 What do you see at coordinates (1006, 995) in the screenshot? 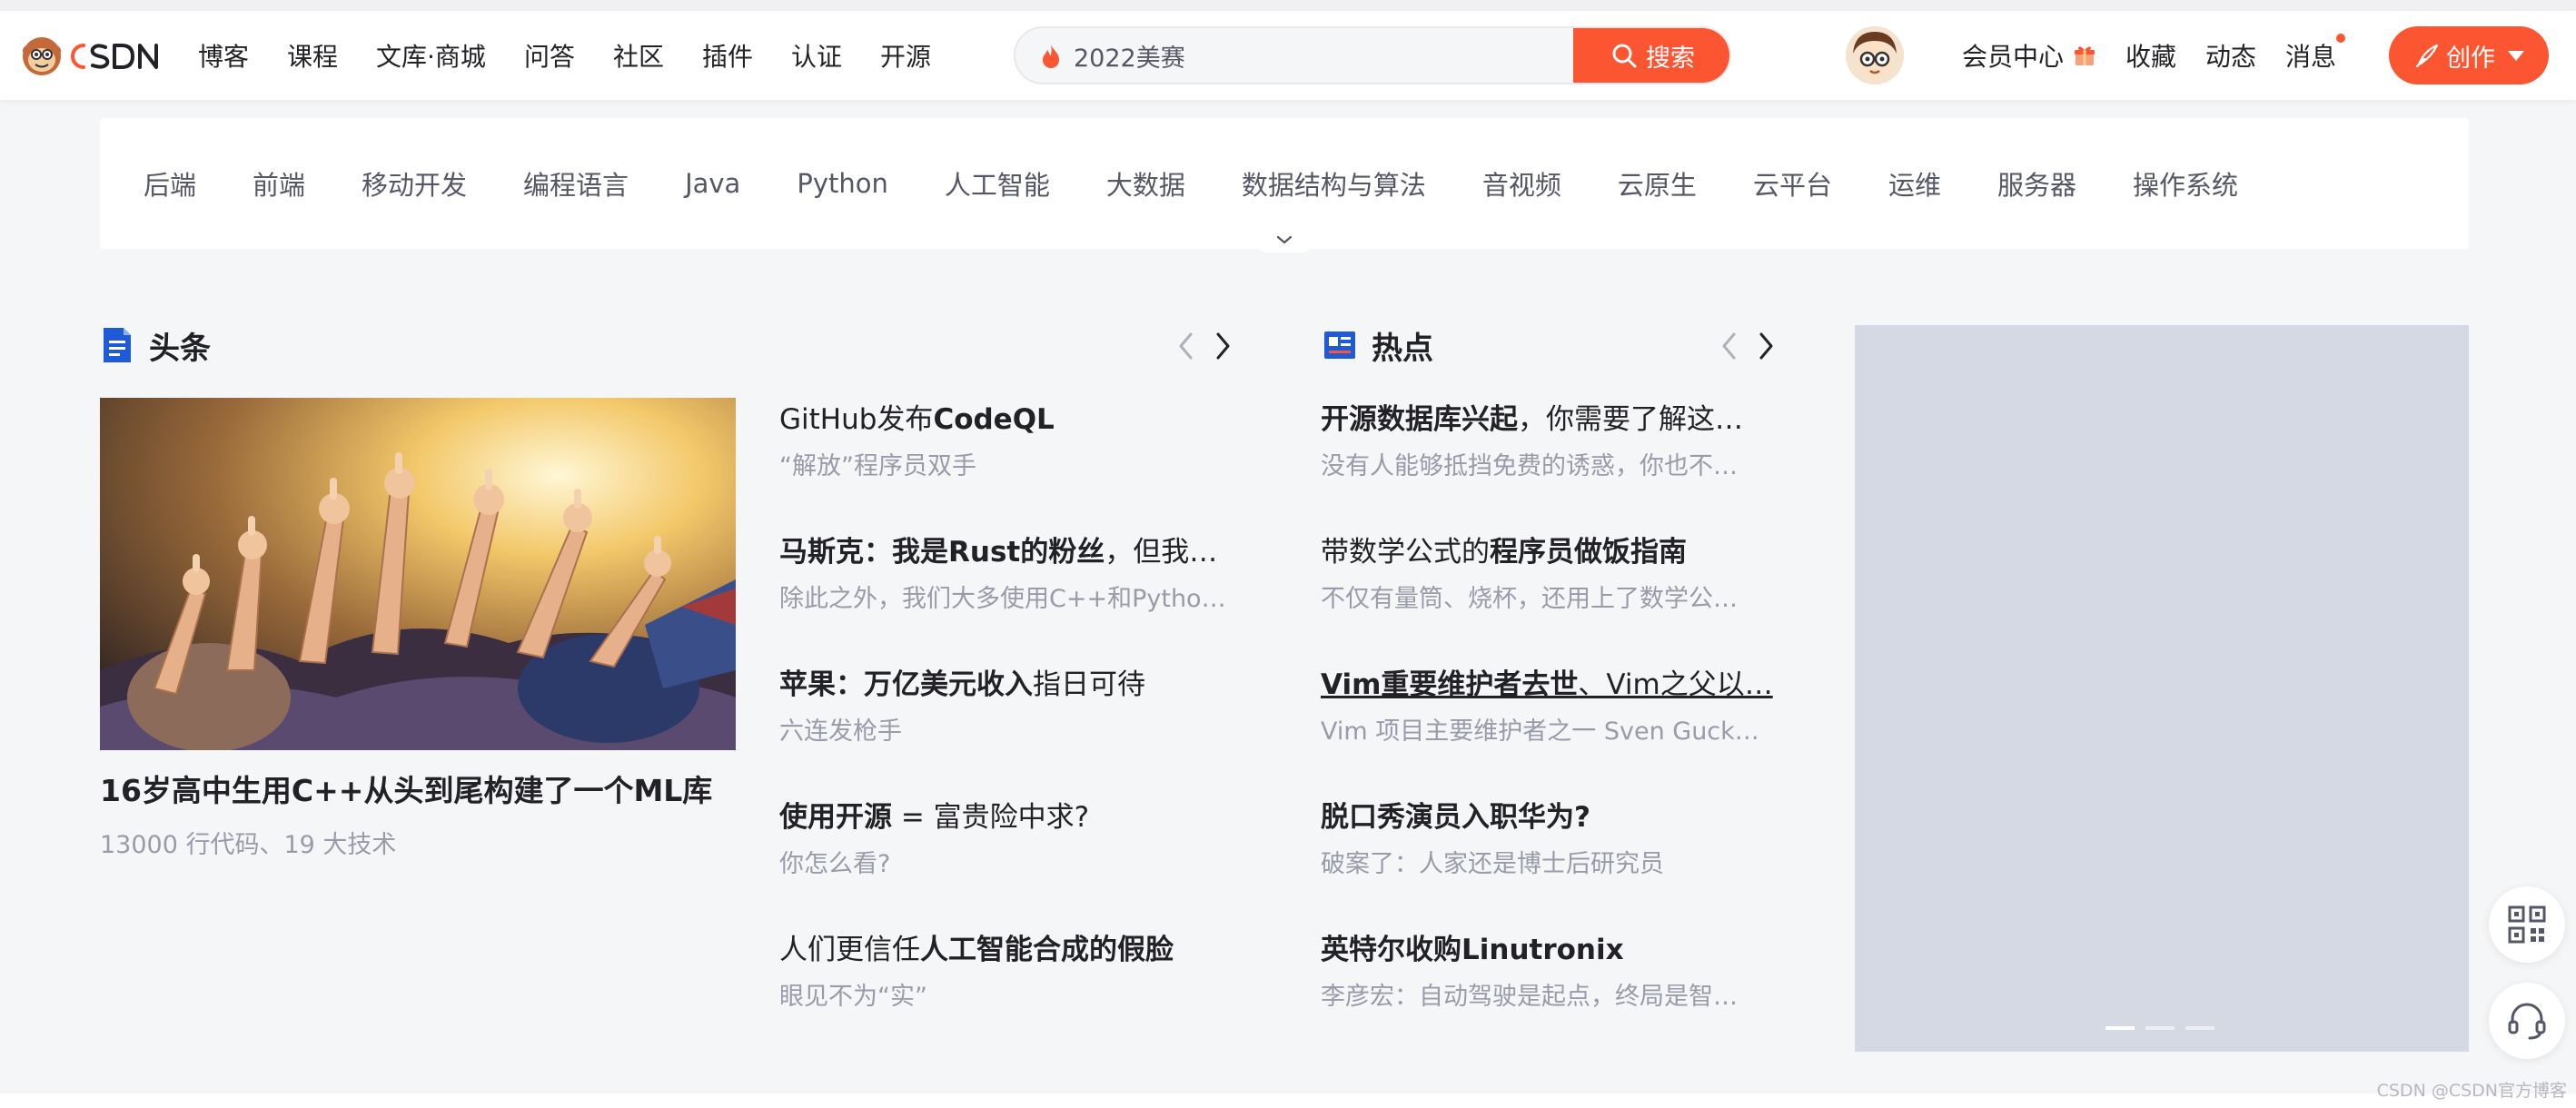
I see `list-item: 人们更信任人工智能合成的假脸 眼见不为“实”` at bounding box center [1006, 995].